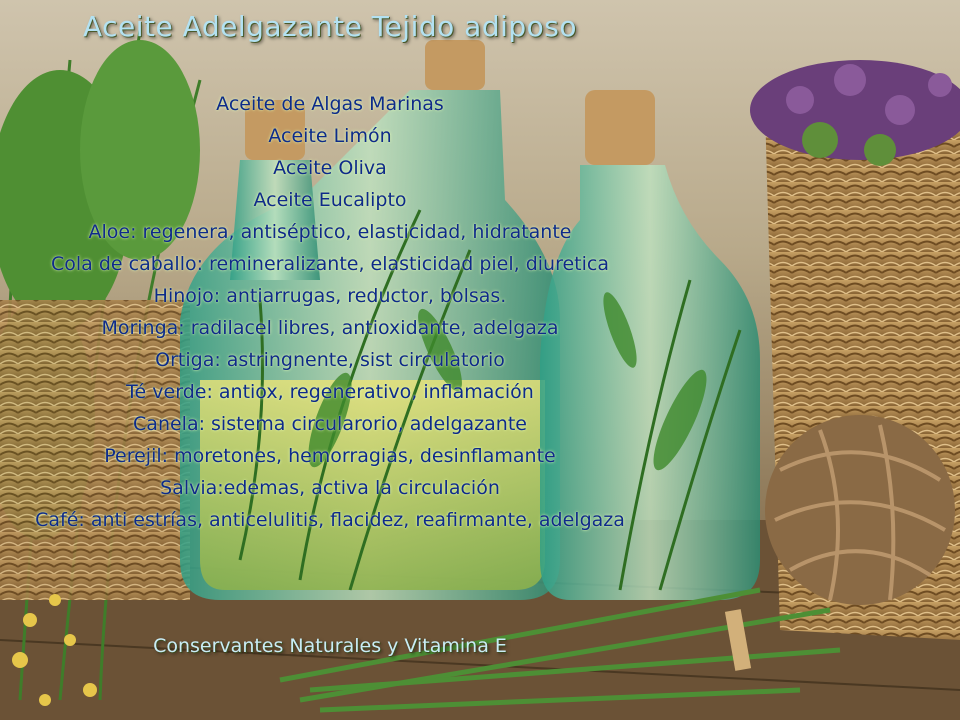  I want to click on list-item: Aceite Eucalipto, so click(330, 200).